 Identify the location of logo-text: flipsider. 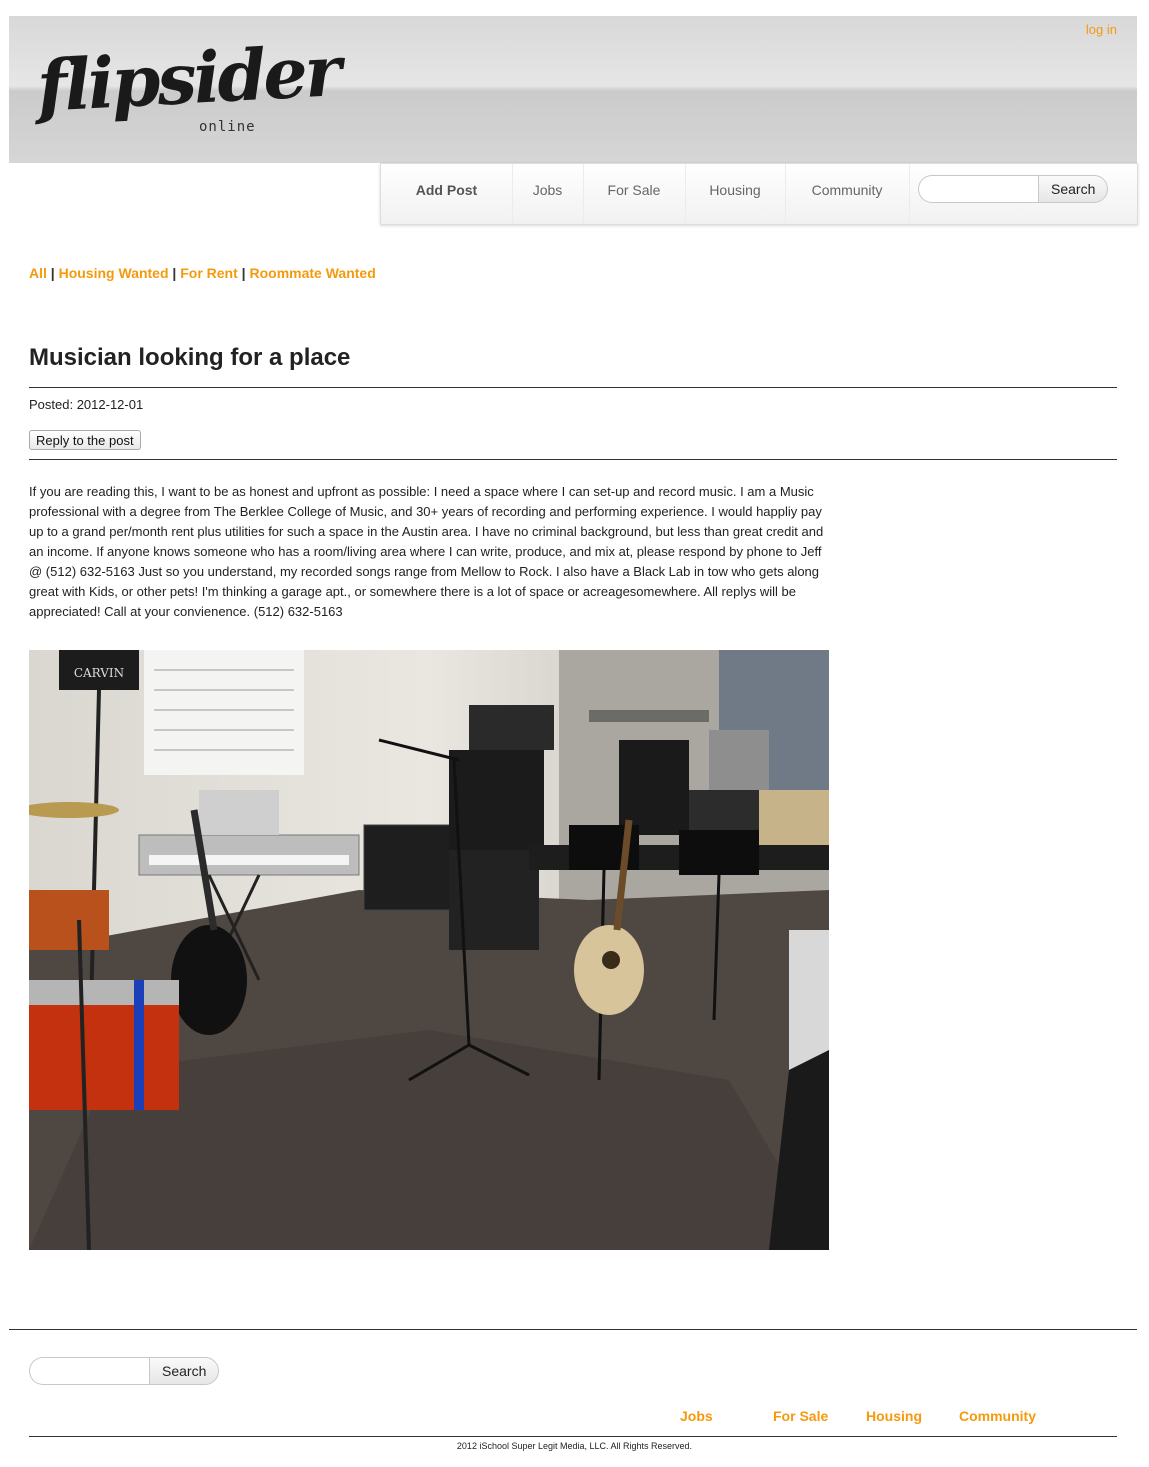
(188, 78).